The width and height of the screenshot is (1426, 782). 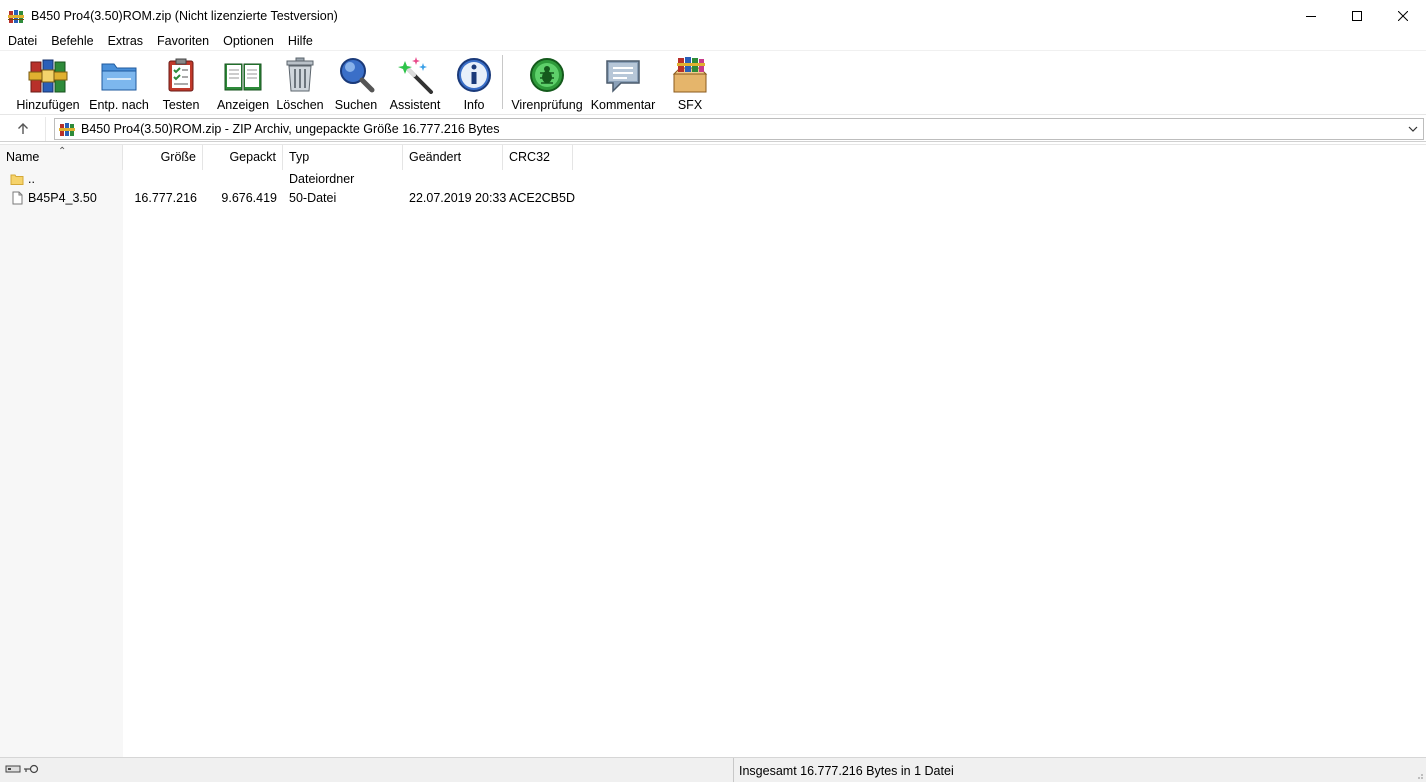 I want to click on minimize-icon, so click(x=1311, y=16).